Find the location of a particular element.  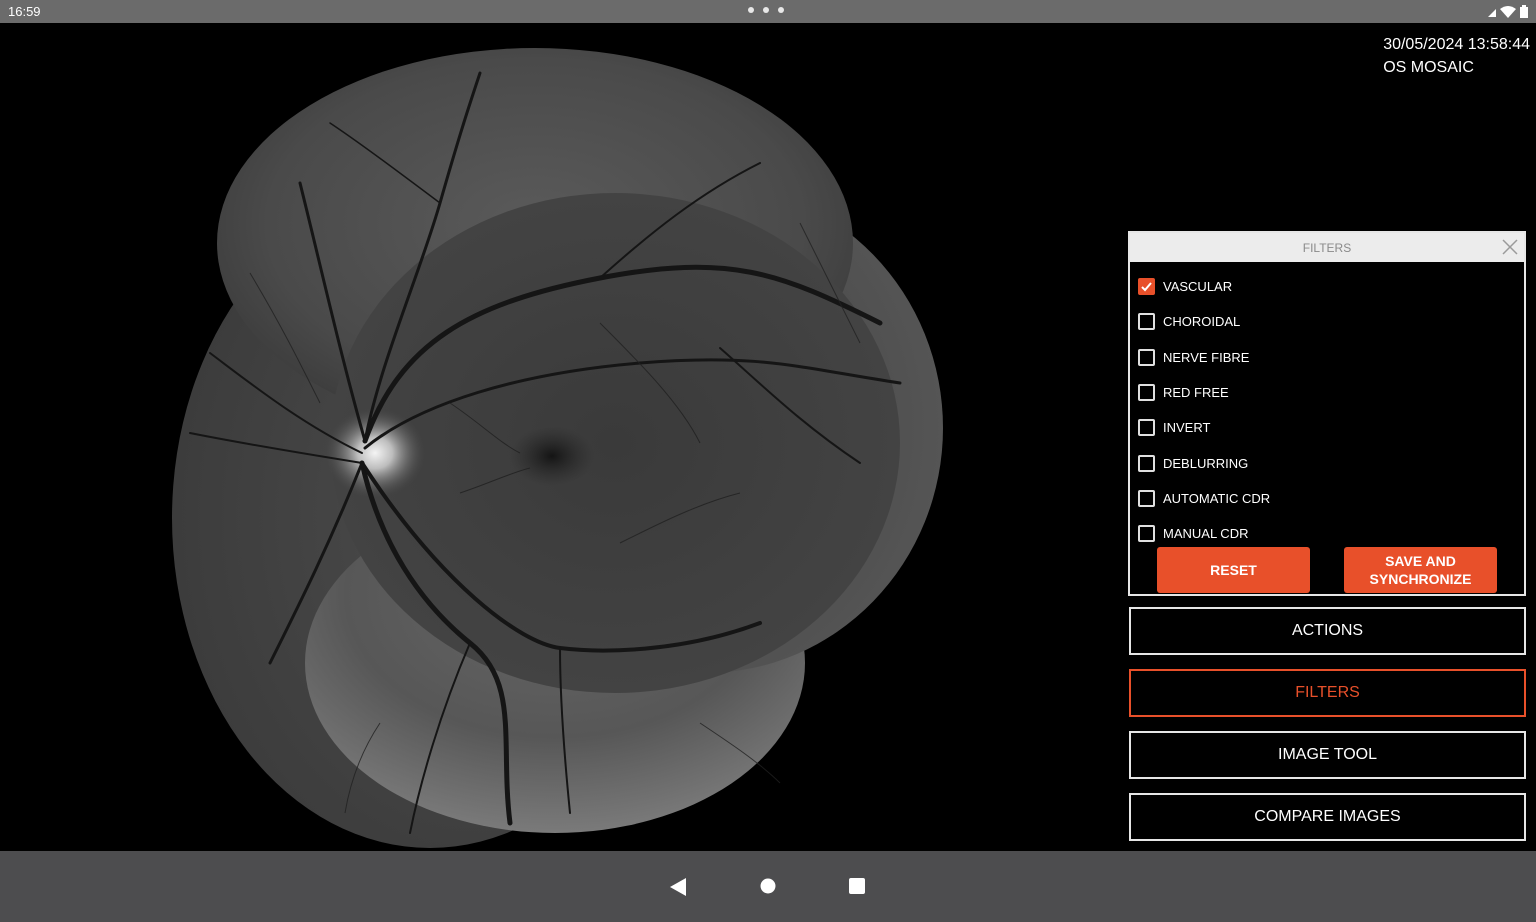

dots-icon is located at coordinates (766, 10).